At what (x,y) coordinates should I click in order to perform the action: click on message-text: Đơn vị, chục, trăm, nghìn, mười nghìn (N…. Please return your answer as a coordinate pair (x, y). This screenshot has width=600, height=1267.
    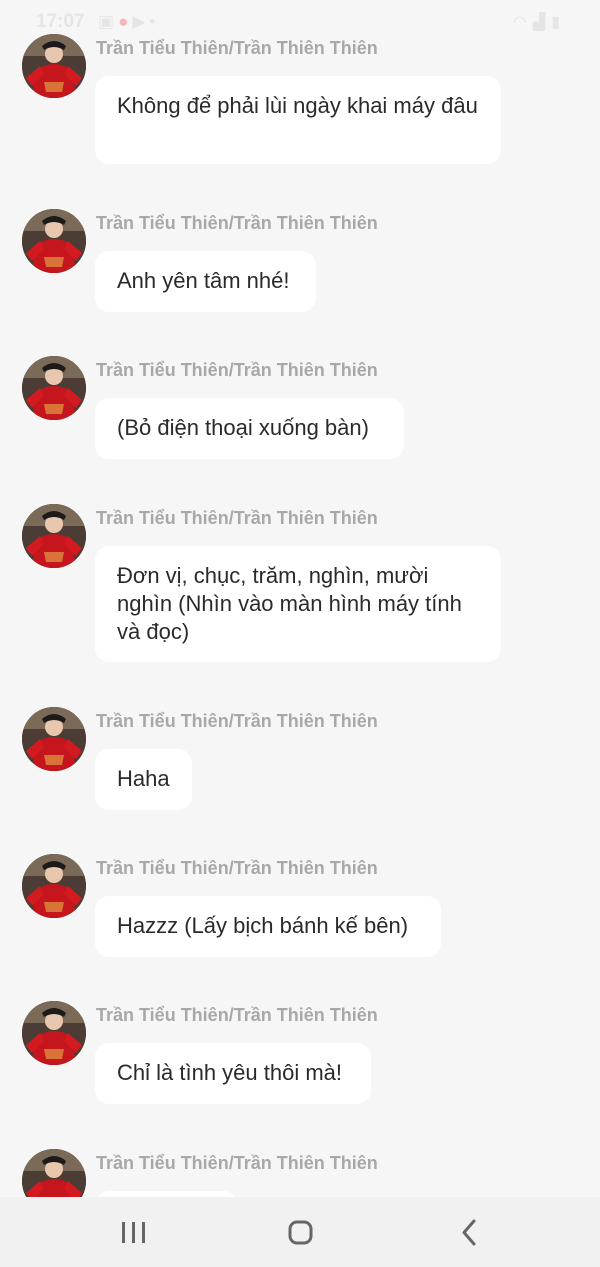
    Looking at the image, I should click on (289, 603).